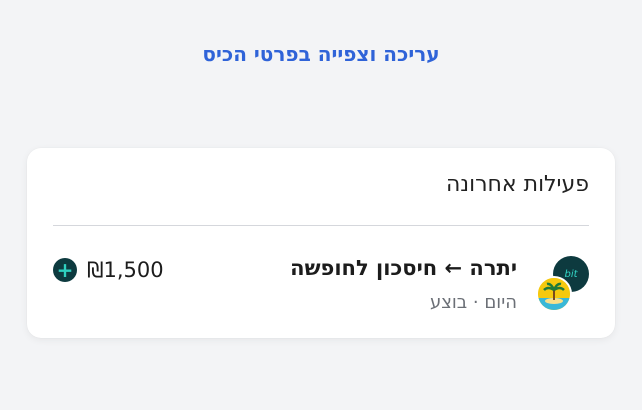 Image resolution: width=642 pixels, height=410 pixels. Describe the element at coordinates (473, 302) in the screenshot. I see `activity-status: היום · בוצע` at that location.